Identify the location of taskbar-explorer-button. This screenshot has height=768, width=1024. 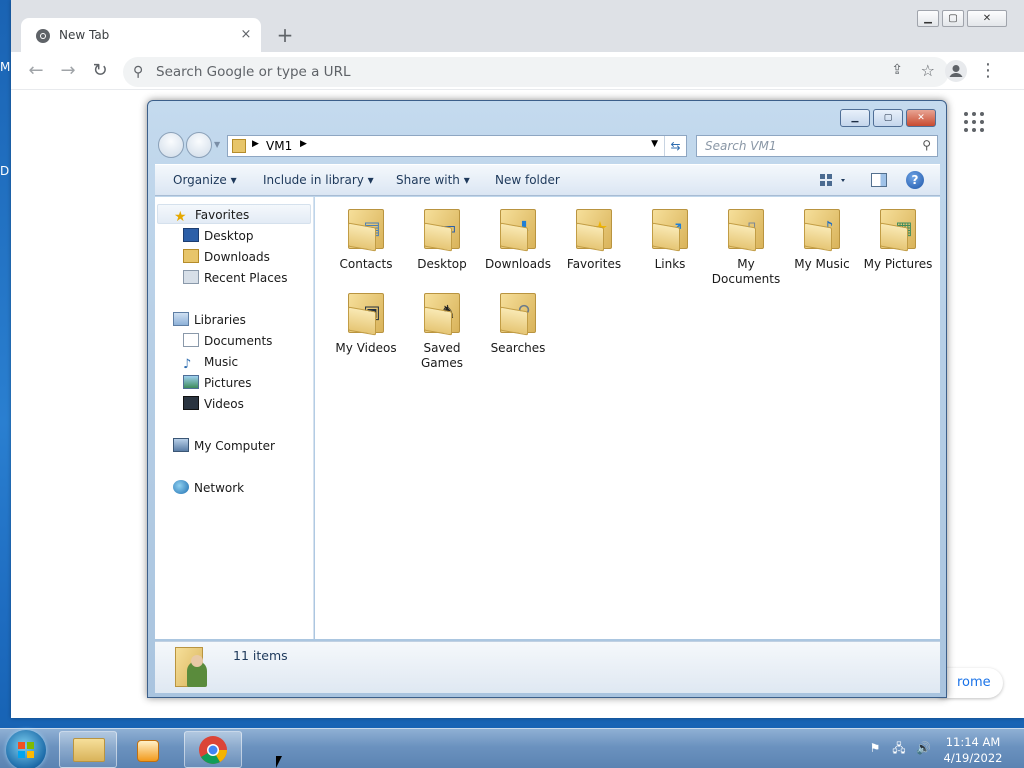
(88, 749).